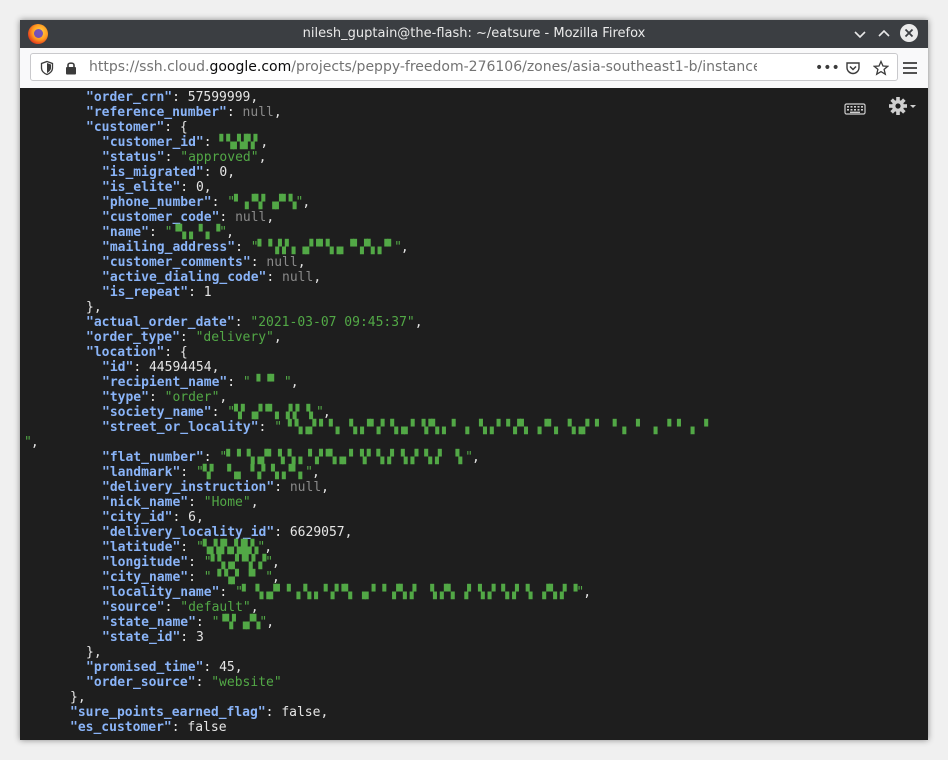  I want to click on url-domain: google.com, so click(250, 67).